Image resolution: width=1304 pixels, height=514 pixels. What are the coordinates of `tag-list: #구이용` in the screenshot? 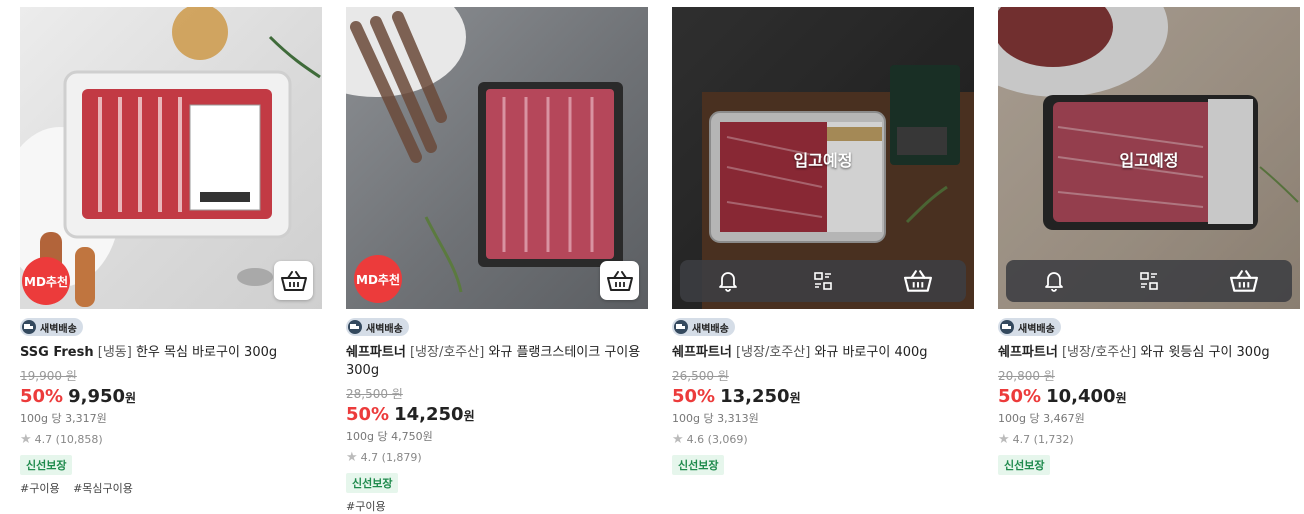 It's located at (371, 506).